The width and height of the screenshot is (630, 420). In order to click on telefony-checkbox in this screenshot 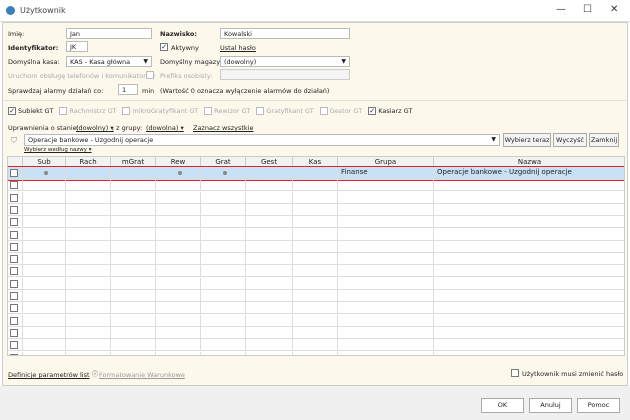, I will do `click(150, 75)`.